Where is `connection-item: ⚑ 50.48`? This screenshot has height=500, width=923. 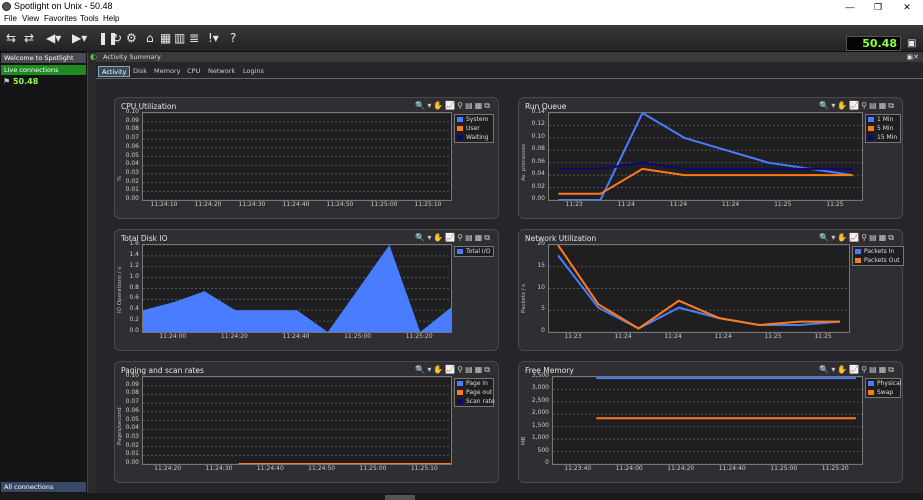 connection-item: ⚑ 50.48 is located at coordinates (20, 81).